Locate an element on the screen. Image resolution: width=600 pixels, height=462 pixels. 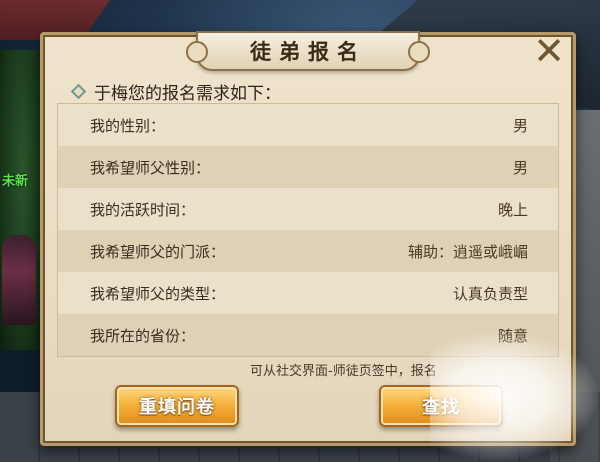
signup-footnote: 可从社交界面-师徒页签中，报名 is located at coordinates (343, 371).